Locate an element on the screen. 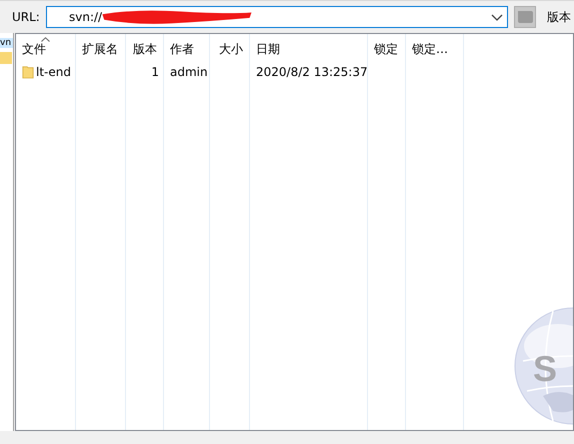 Image resolution: width=574 pixels, height=444 pixels. revision-label: 版本 is located at coordinates (559, 17).